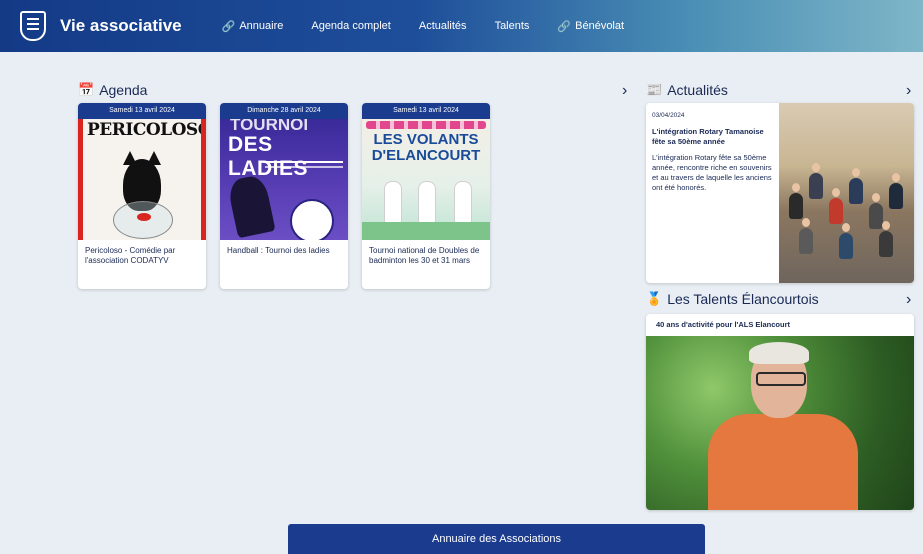 The image size is (923, 554). Describe the element at coordinates (426, 155) in the screenshot. I see `poster-line2: D'ELANCOURT` at that location.